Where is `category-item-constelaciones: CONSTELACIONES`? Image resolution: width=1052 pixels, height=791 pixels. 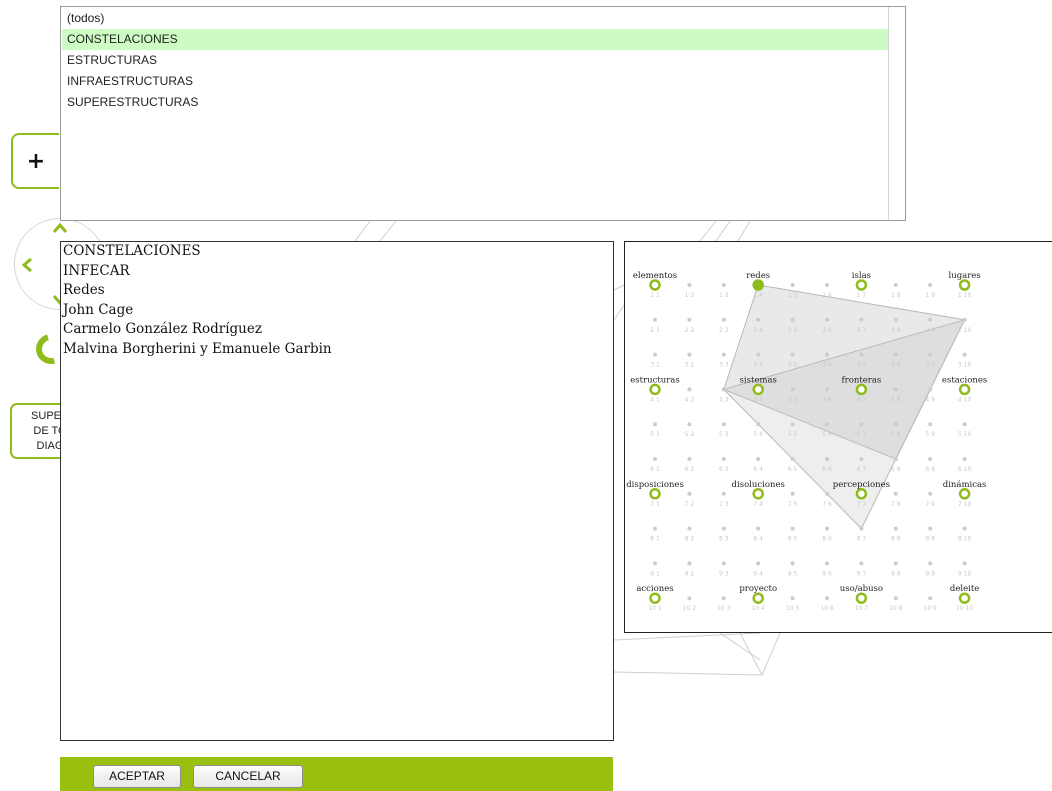 category-item-constelaciones: CONSTELACIONES is located at coordinates (475, 39).